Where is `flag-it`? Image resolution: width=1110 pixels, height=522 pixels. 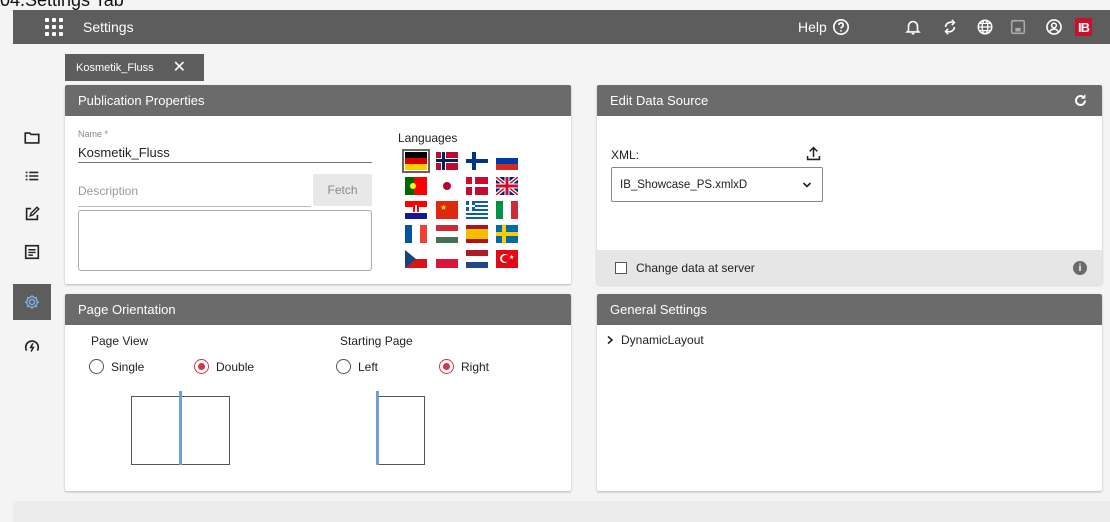
flag-it is located at coordinates (507, 210).